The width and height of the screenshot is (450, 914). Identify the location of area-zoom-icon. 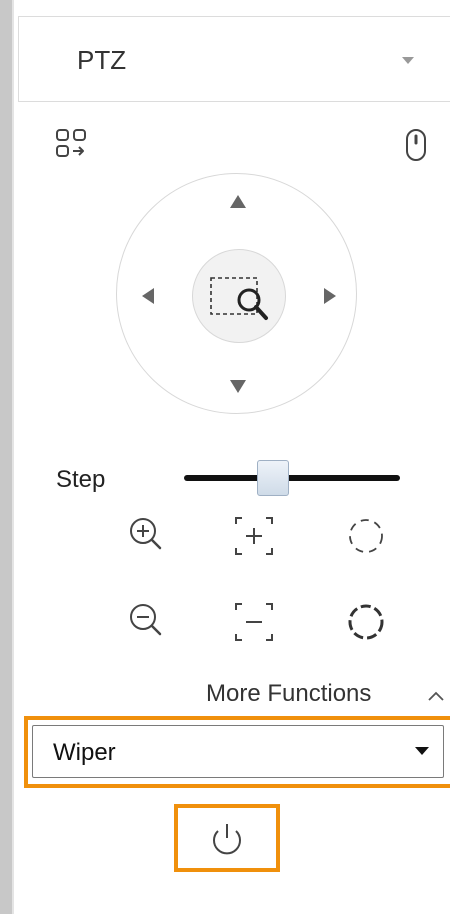
(239, 298).